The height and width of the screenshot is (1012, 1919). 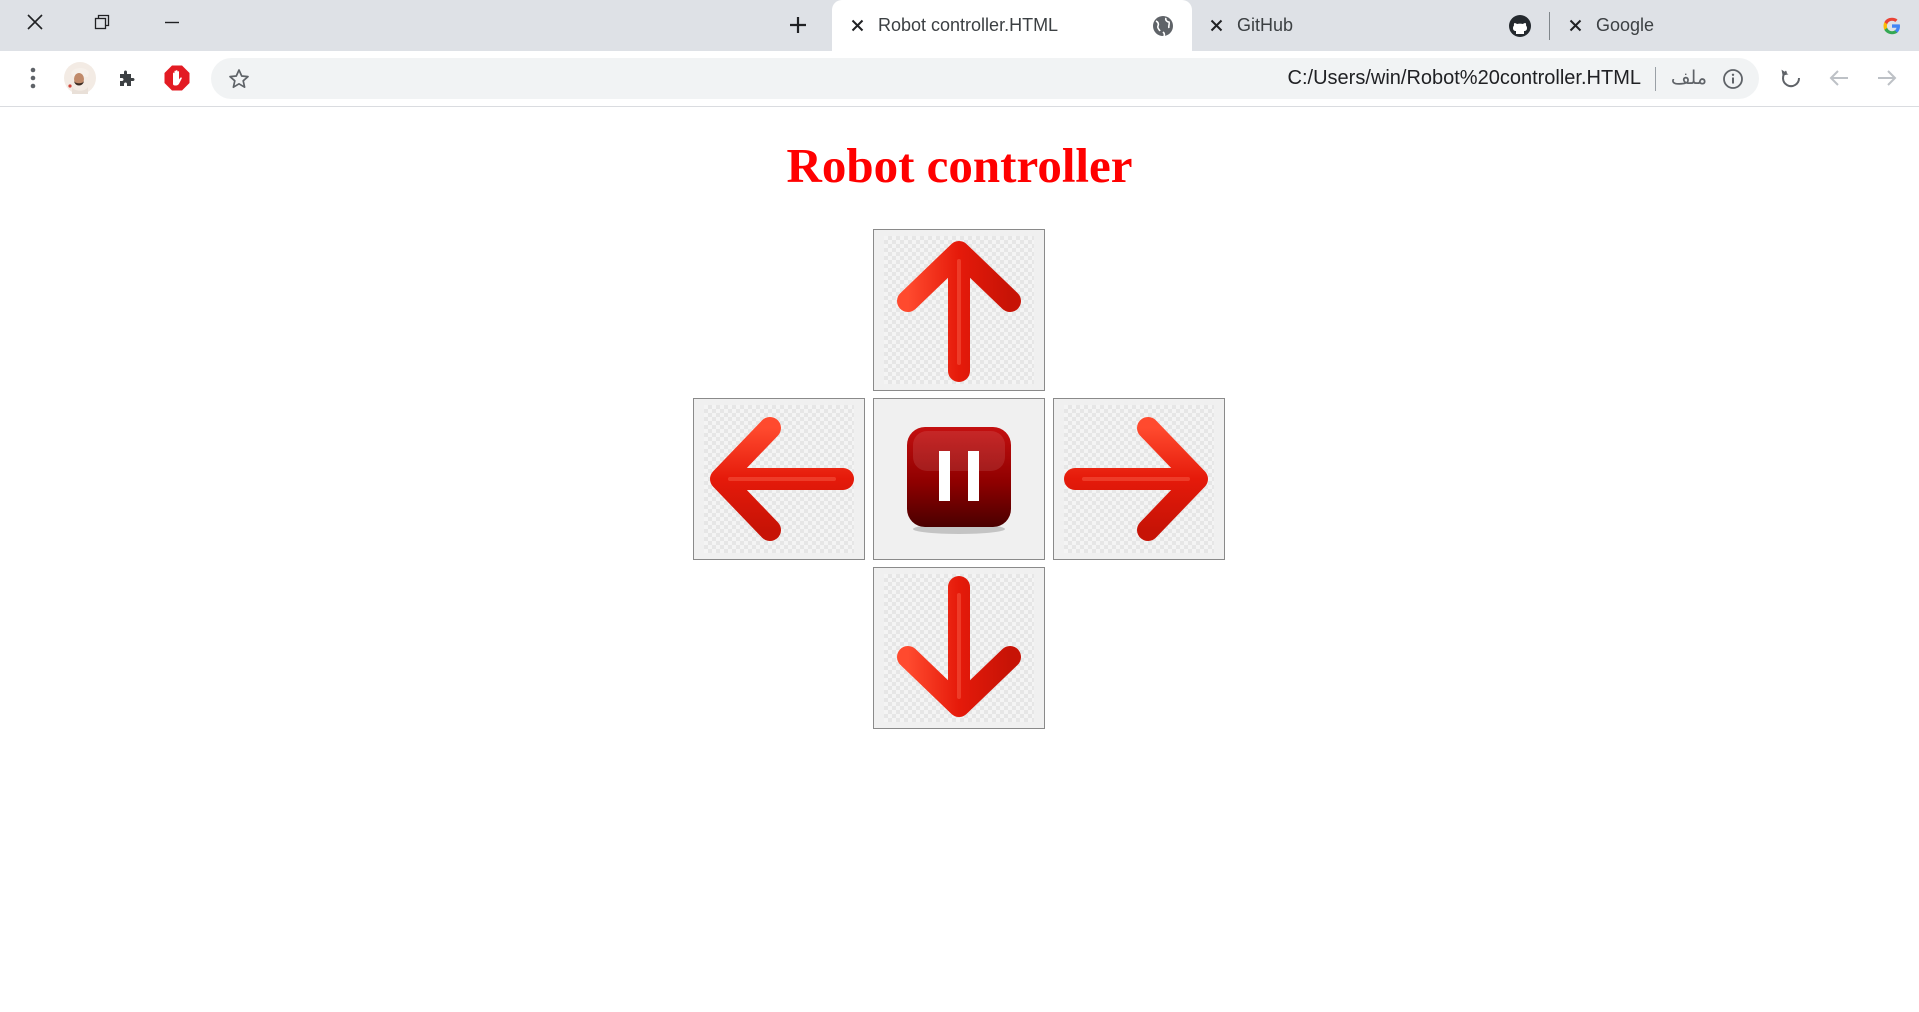 I want to click on page-title: Robot controller, so click(x=959, y=165).